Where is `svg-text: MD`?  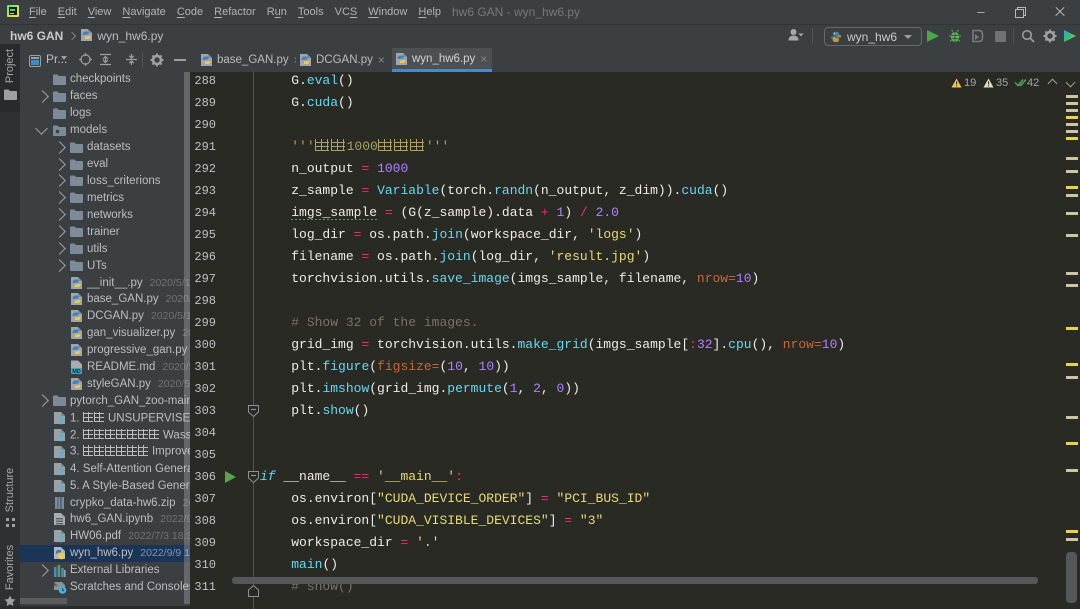 svg-text: MD is located at coordinates (76, 371).